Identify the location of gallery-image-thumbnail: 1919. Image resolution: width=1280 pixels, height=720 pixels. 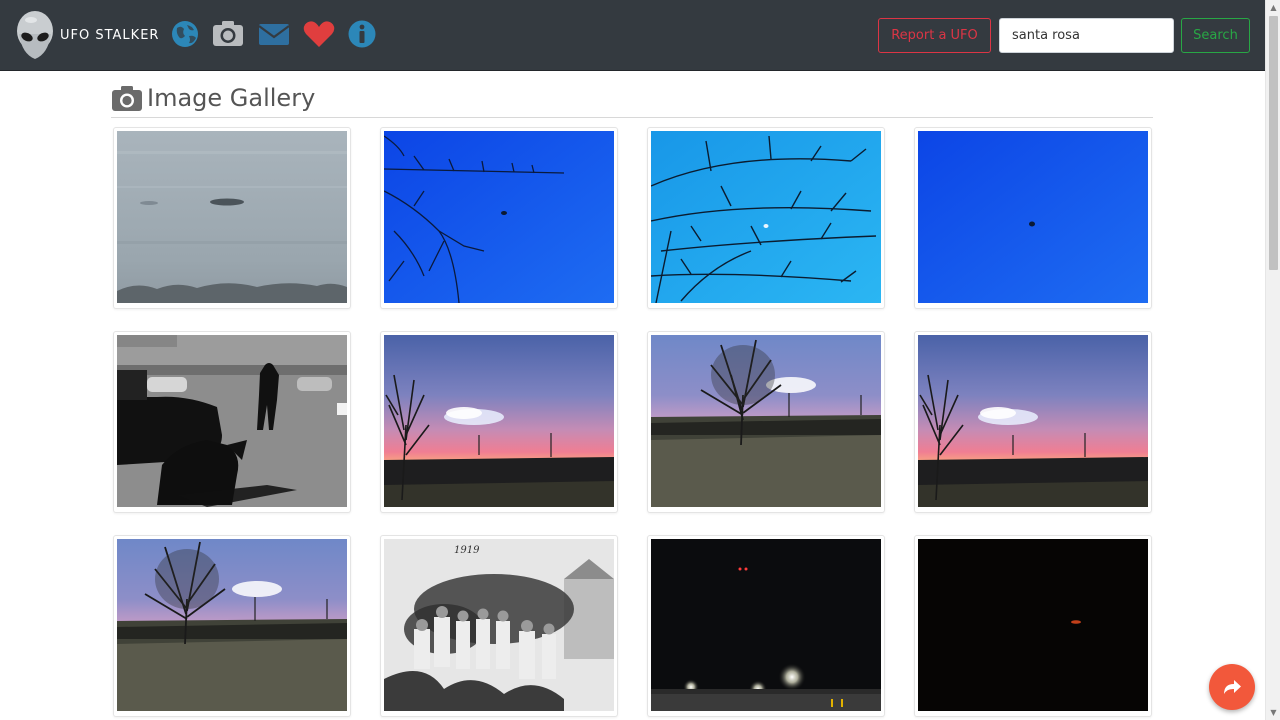
(499, 625).